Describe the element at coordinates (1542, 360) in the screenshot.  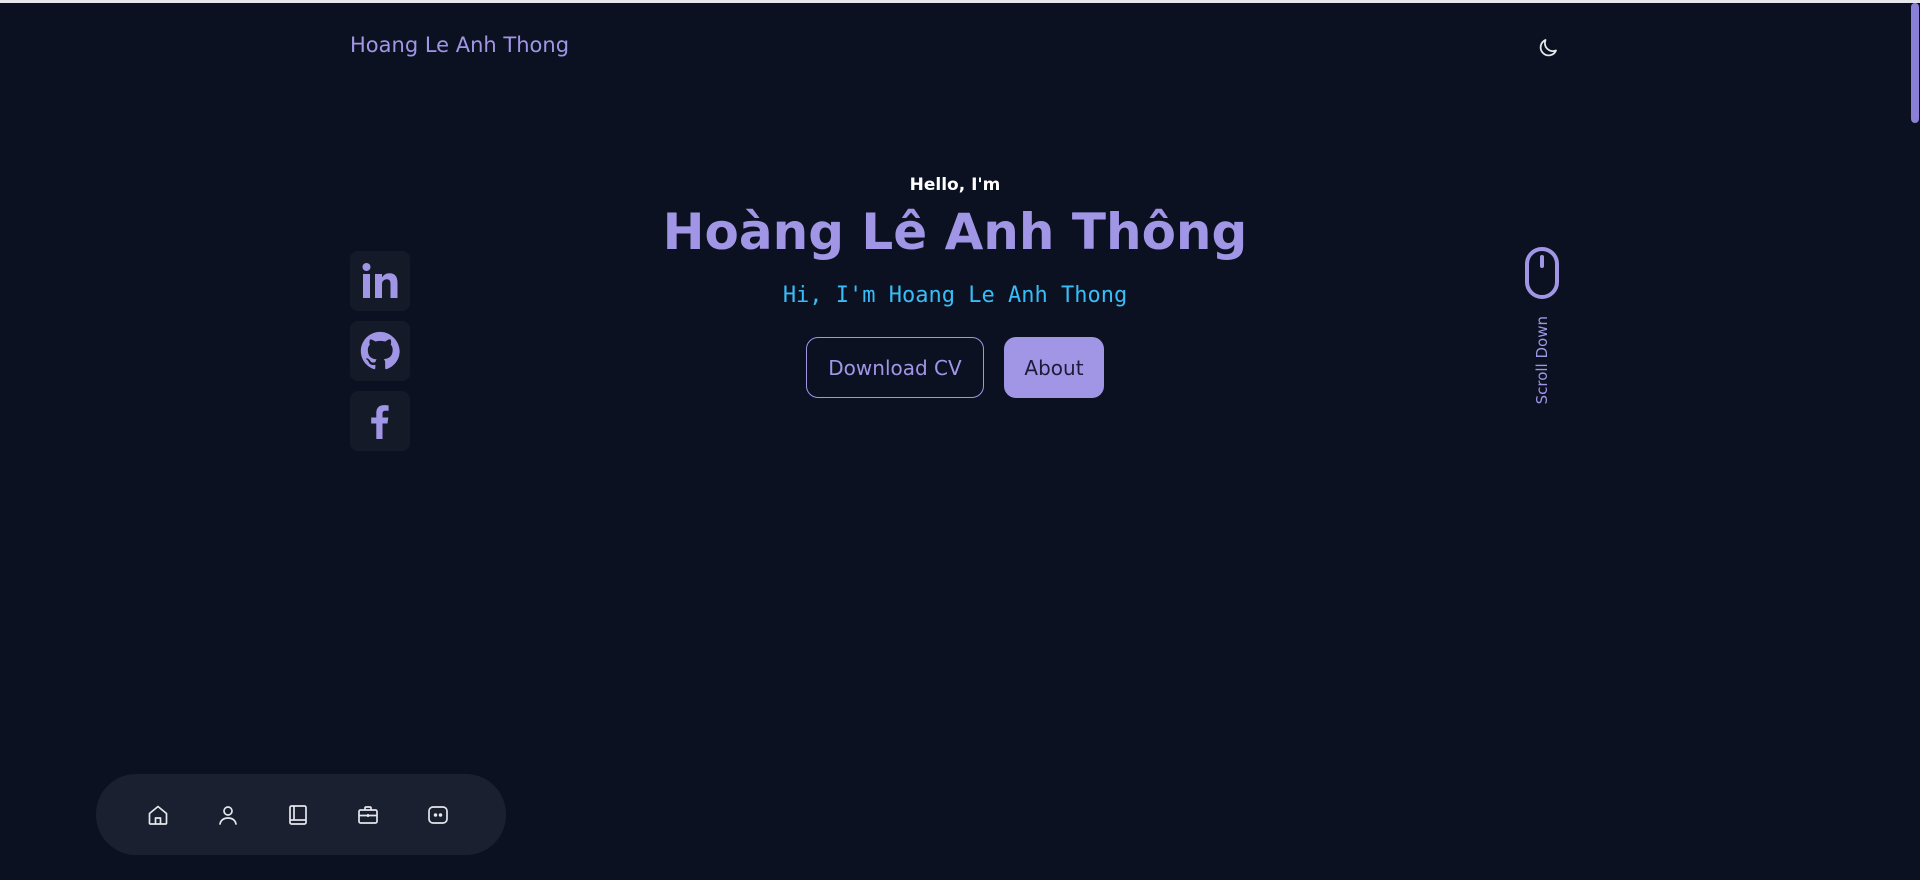
I see `scroll-down-label: Scroll Down` at that location.